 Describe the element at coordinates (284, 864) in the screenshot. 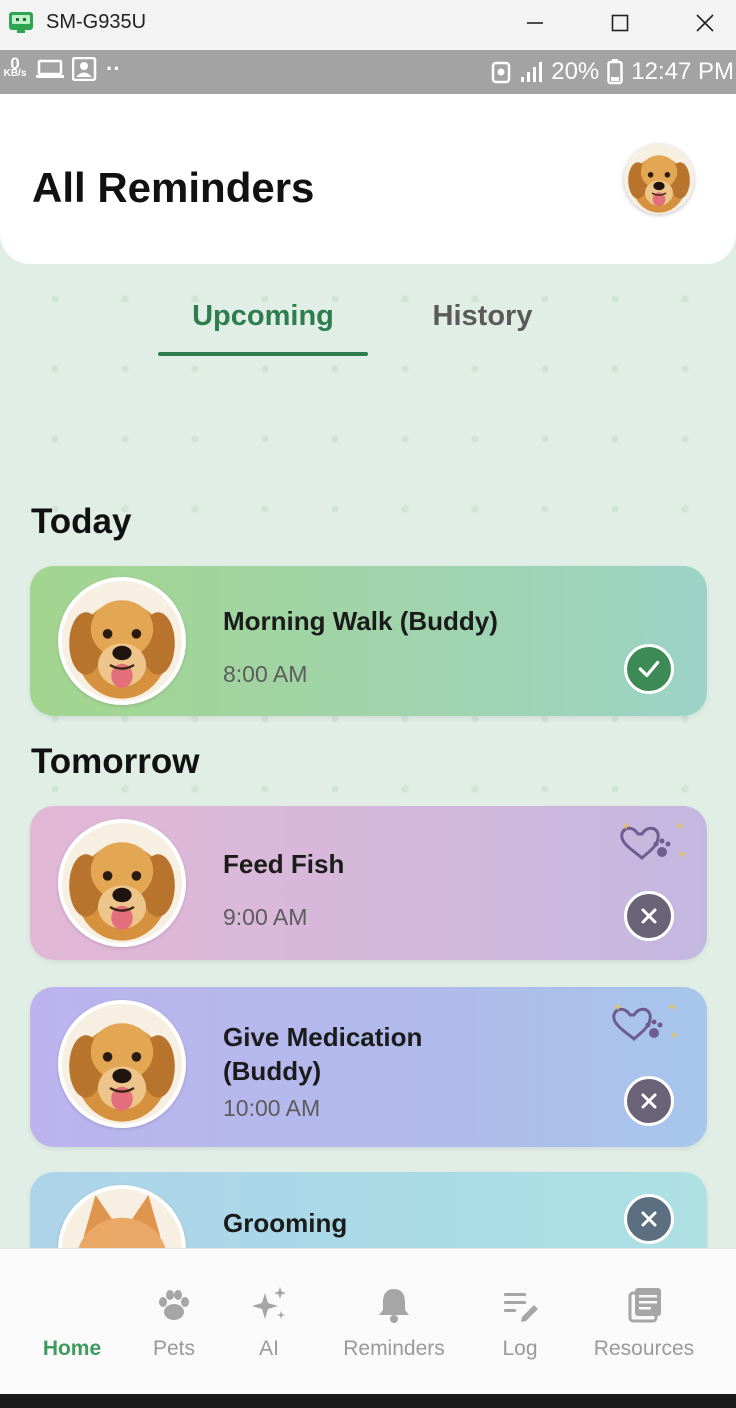

I see `reminder-title: Feed Fish` at that location.